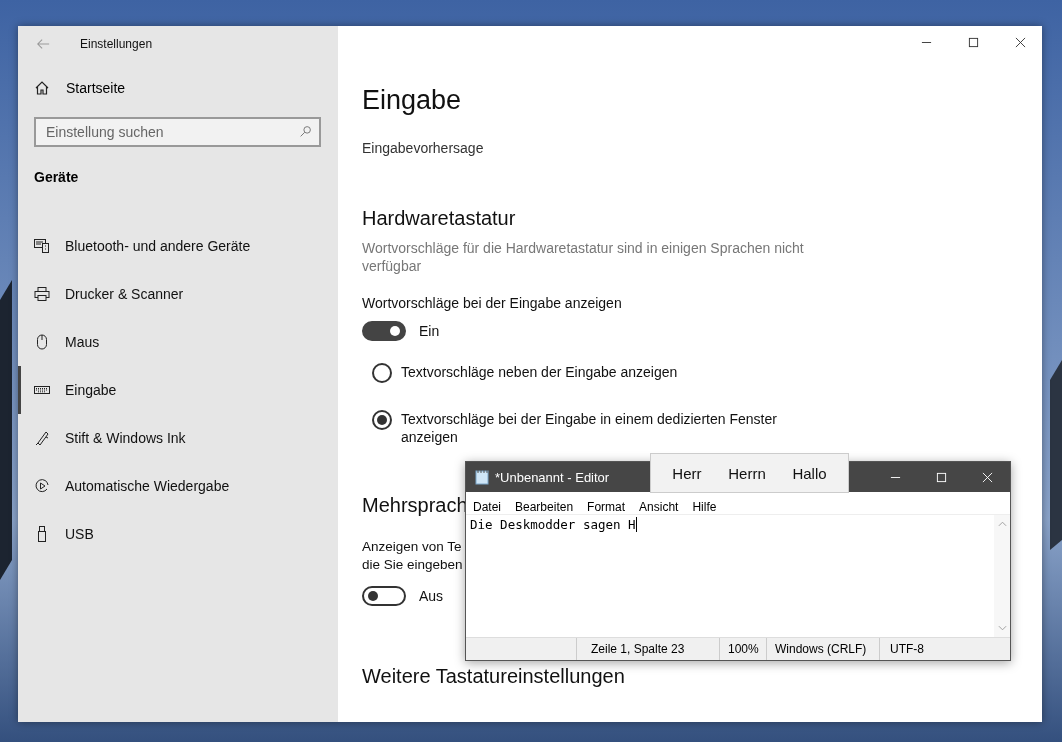 The image size is (1062, 742). I want to click on setting-label: Wortvorschläge bei der Eingabe anzeigen, so click(492, 303).